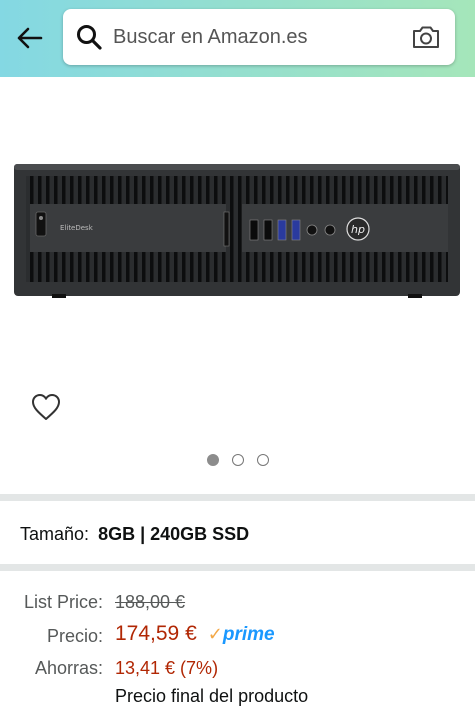  What do you see at coordinates (74, 636) in the screenshot?
I see `price-label: Precio:` at bounding box center [74, 636].